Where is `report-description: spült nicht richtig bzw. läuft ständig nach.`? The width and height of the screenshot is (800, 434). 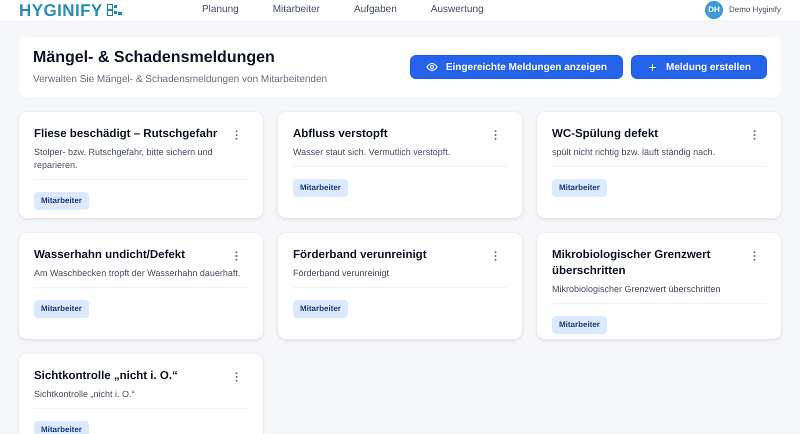 report-description: spült nicht richtig bzw. läuft ständig nach. is located at coordinates (634, 152).